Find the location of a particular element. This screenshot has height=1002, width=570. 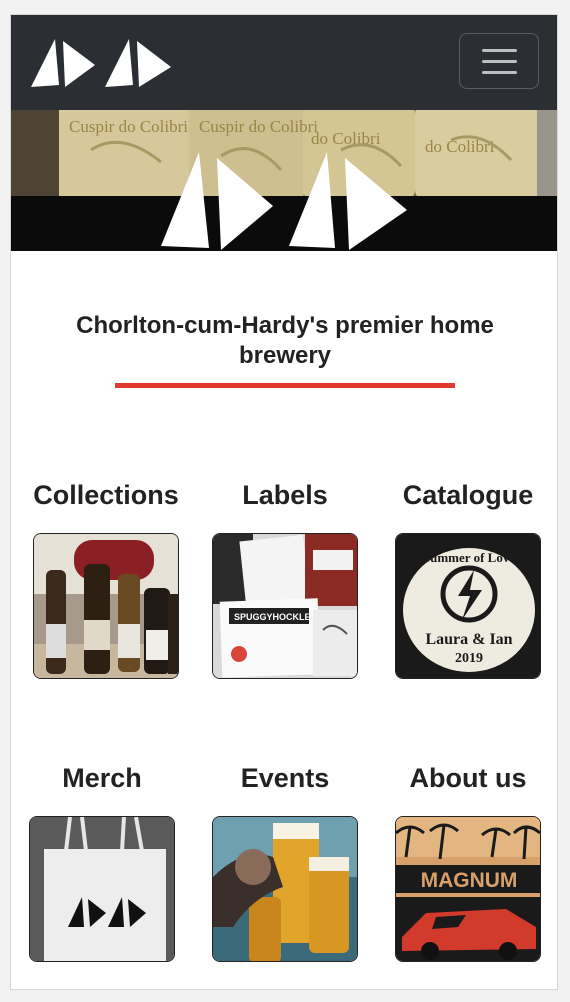

beer-glasses-icon is located at coordinates (285, 889).